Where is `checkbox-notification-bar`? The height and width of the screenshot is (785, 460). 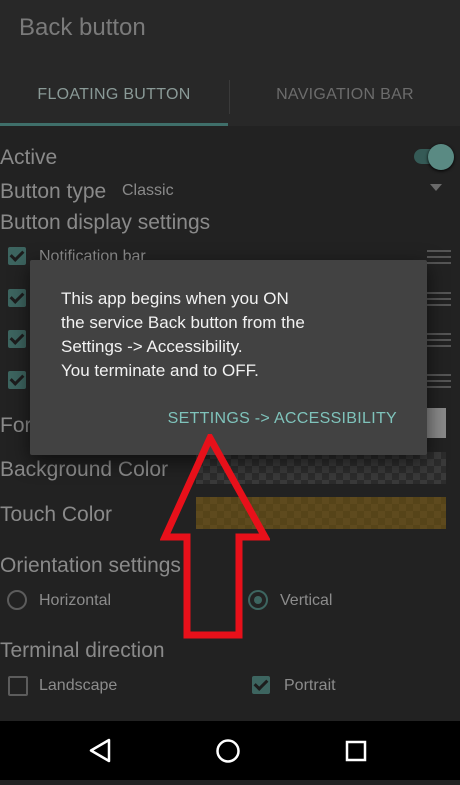 checkbox-notification-bar is located at coordinates (17, 256).